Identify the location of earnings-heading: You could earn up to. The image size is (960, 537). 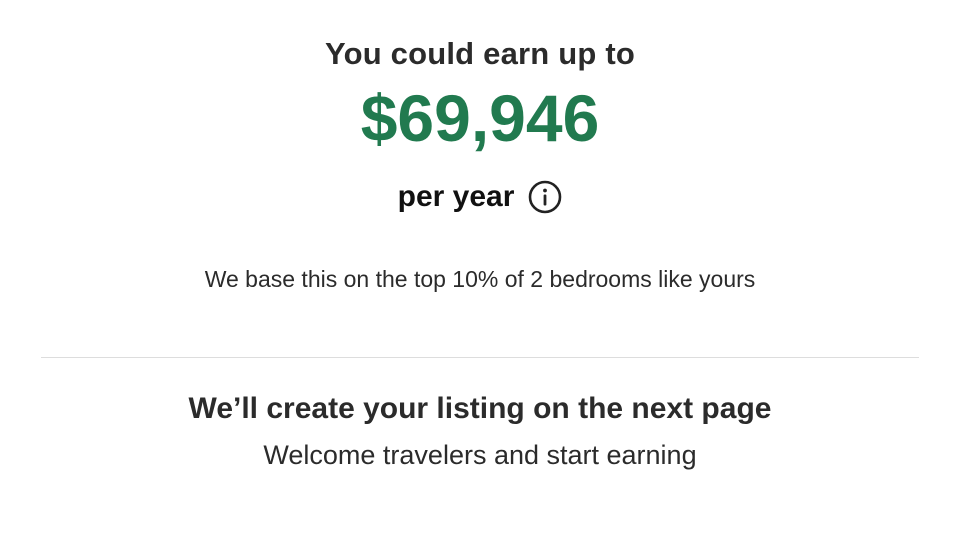
(480, 53).